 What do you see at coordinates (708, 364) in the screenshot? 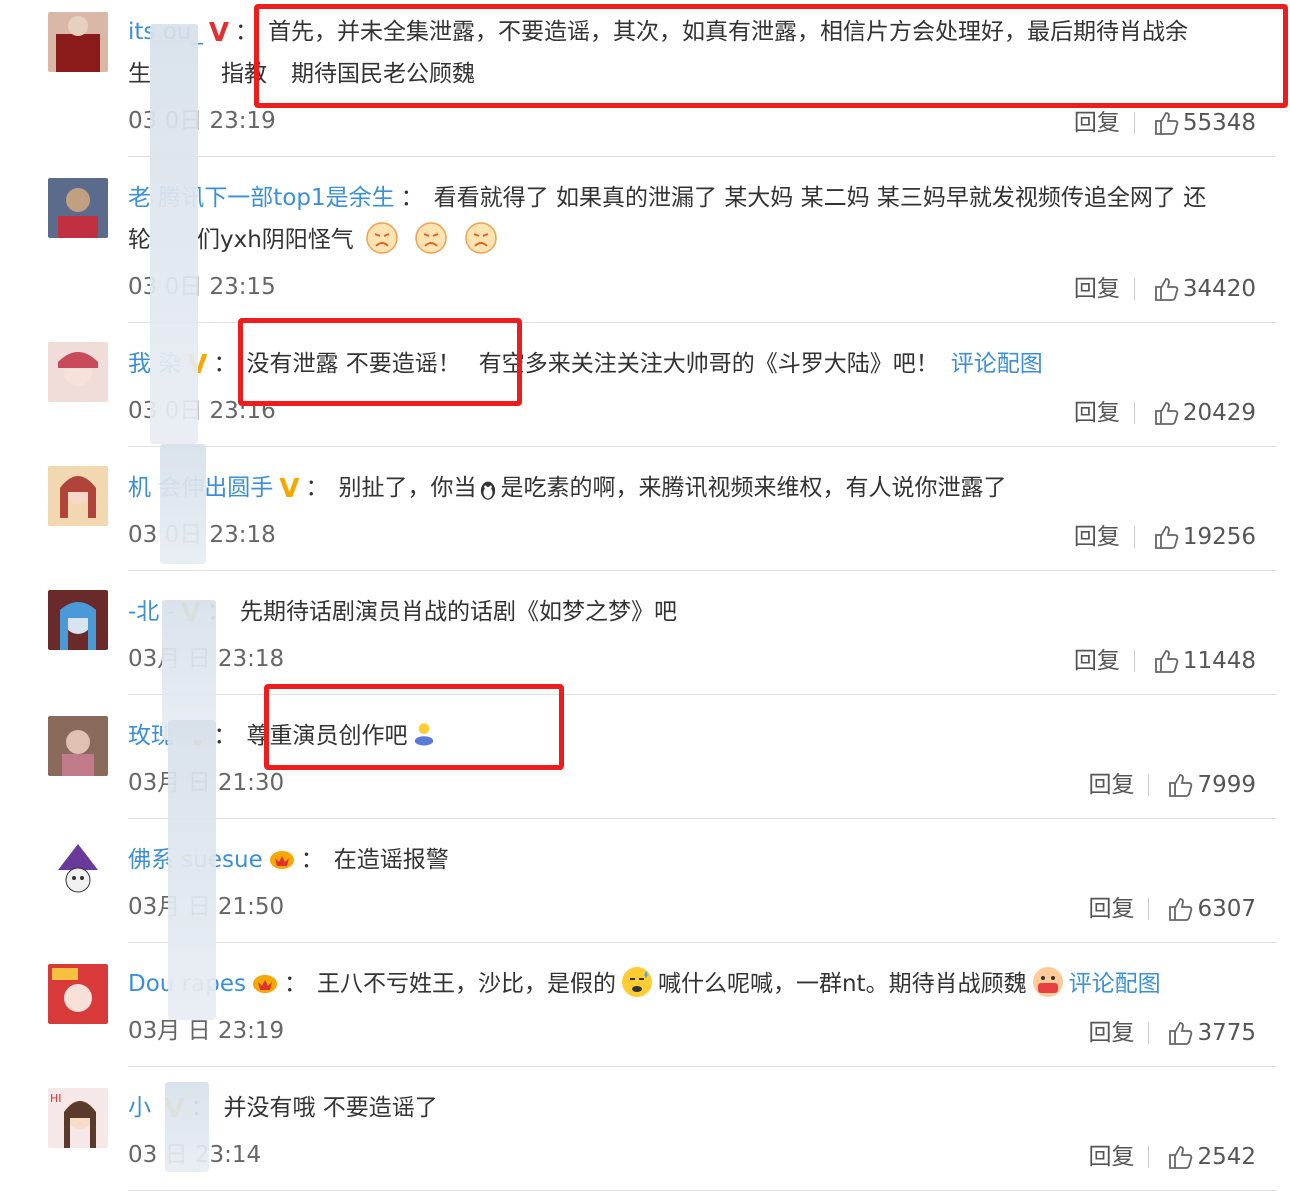
I see `comment-text-extra: 有空多来关注关注大帅哥的《斗罗大陆》吧！` at bounding box center [708, 364].